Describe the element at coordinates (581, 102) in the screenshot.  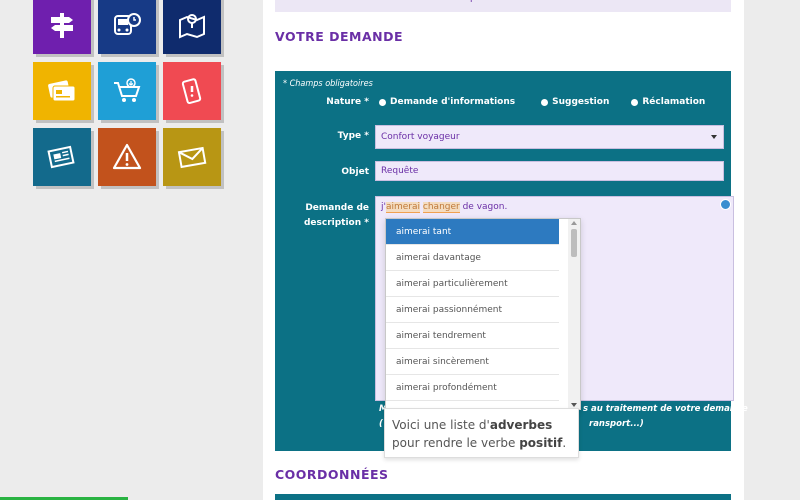
I see `radio-label: Suggestion` at that location.